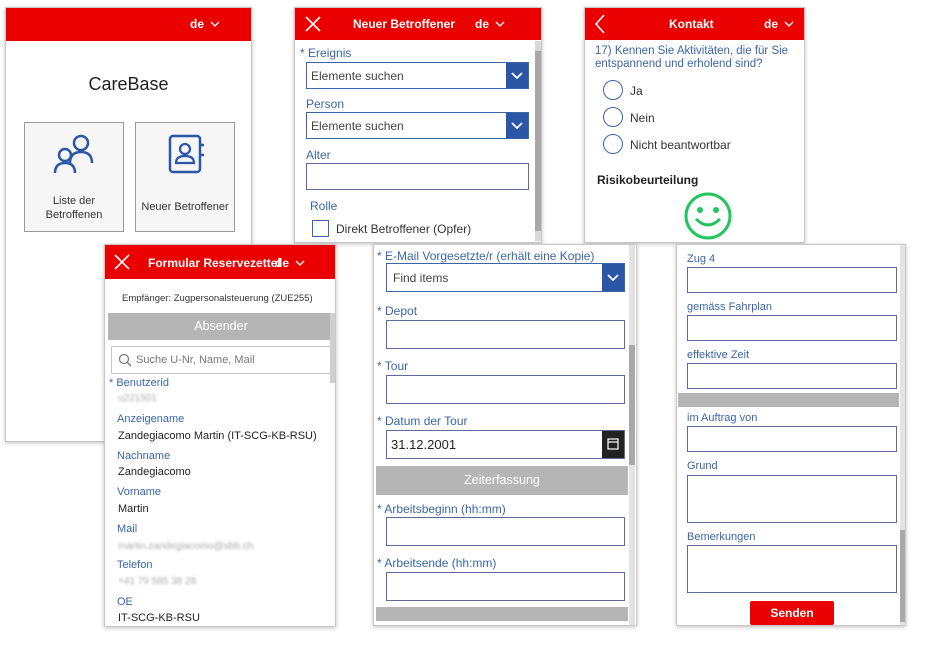  What do you see at coordinates (159, 618) in the screenshot?
I see `oe-value: IT-SCG-KB-RSU` at bounding box center [159, 618].